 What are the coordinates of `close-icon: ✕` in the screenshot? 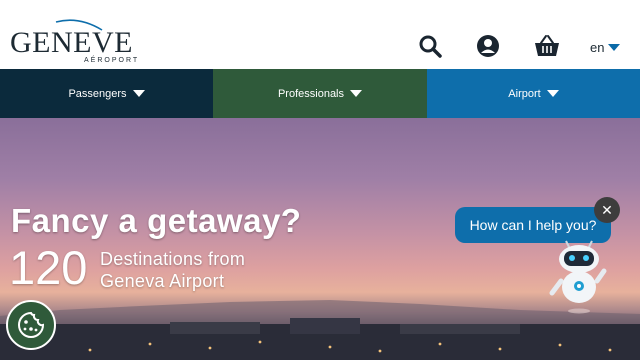 It's located at (607, 210).